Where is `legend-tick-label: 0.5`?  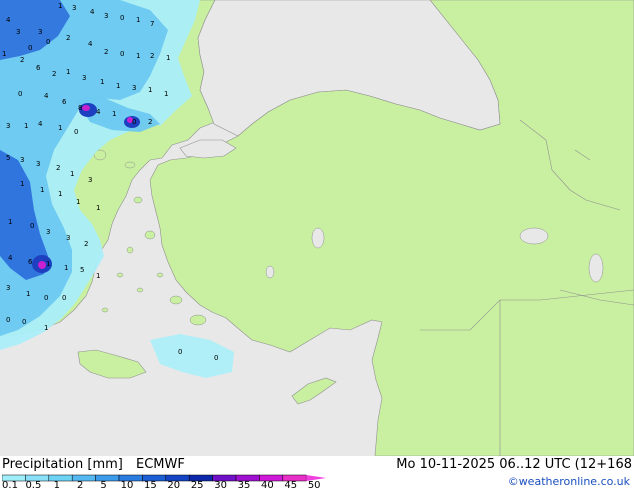
legend-tick-label: 0.5 is located at coordinates (33, 485).